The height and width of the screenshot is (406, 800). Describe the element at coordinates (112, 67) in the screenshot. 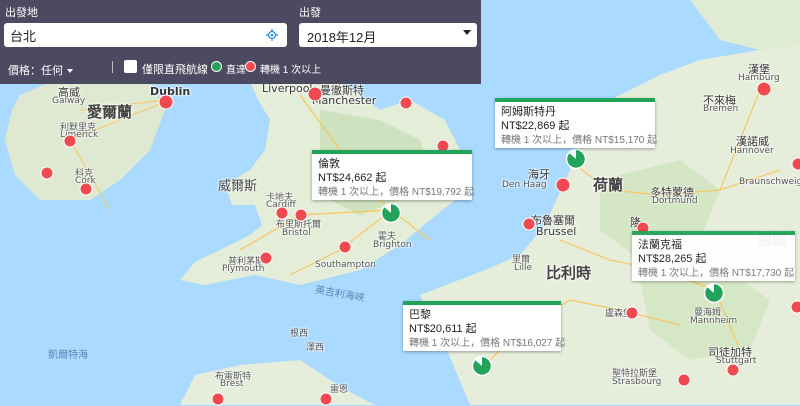

I see `filter-divider` at that location.